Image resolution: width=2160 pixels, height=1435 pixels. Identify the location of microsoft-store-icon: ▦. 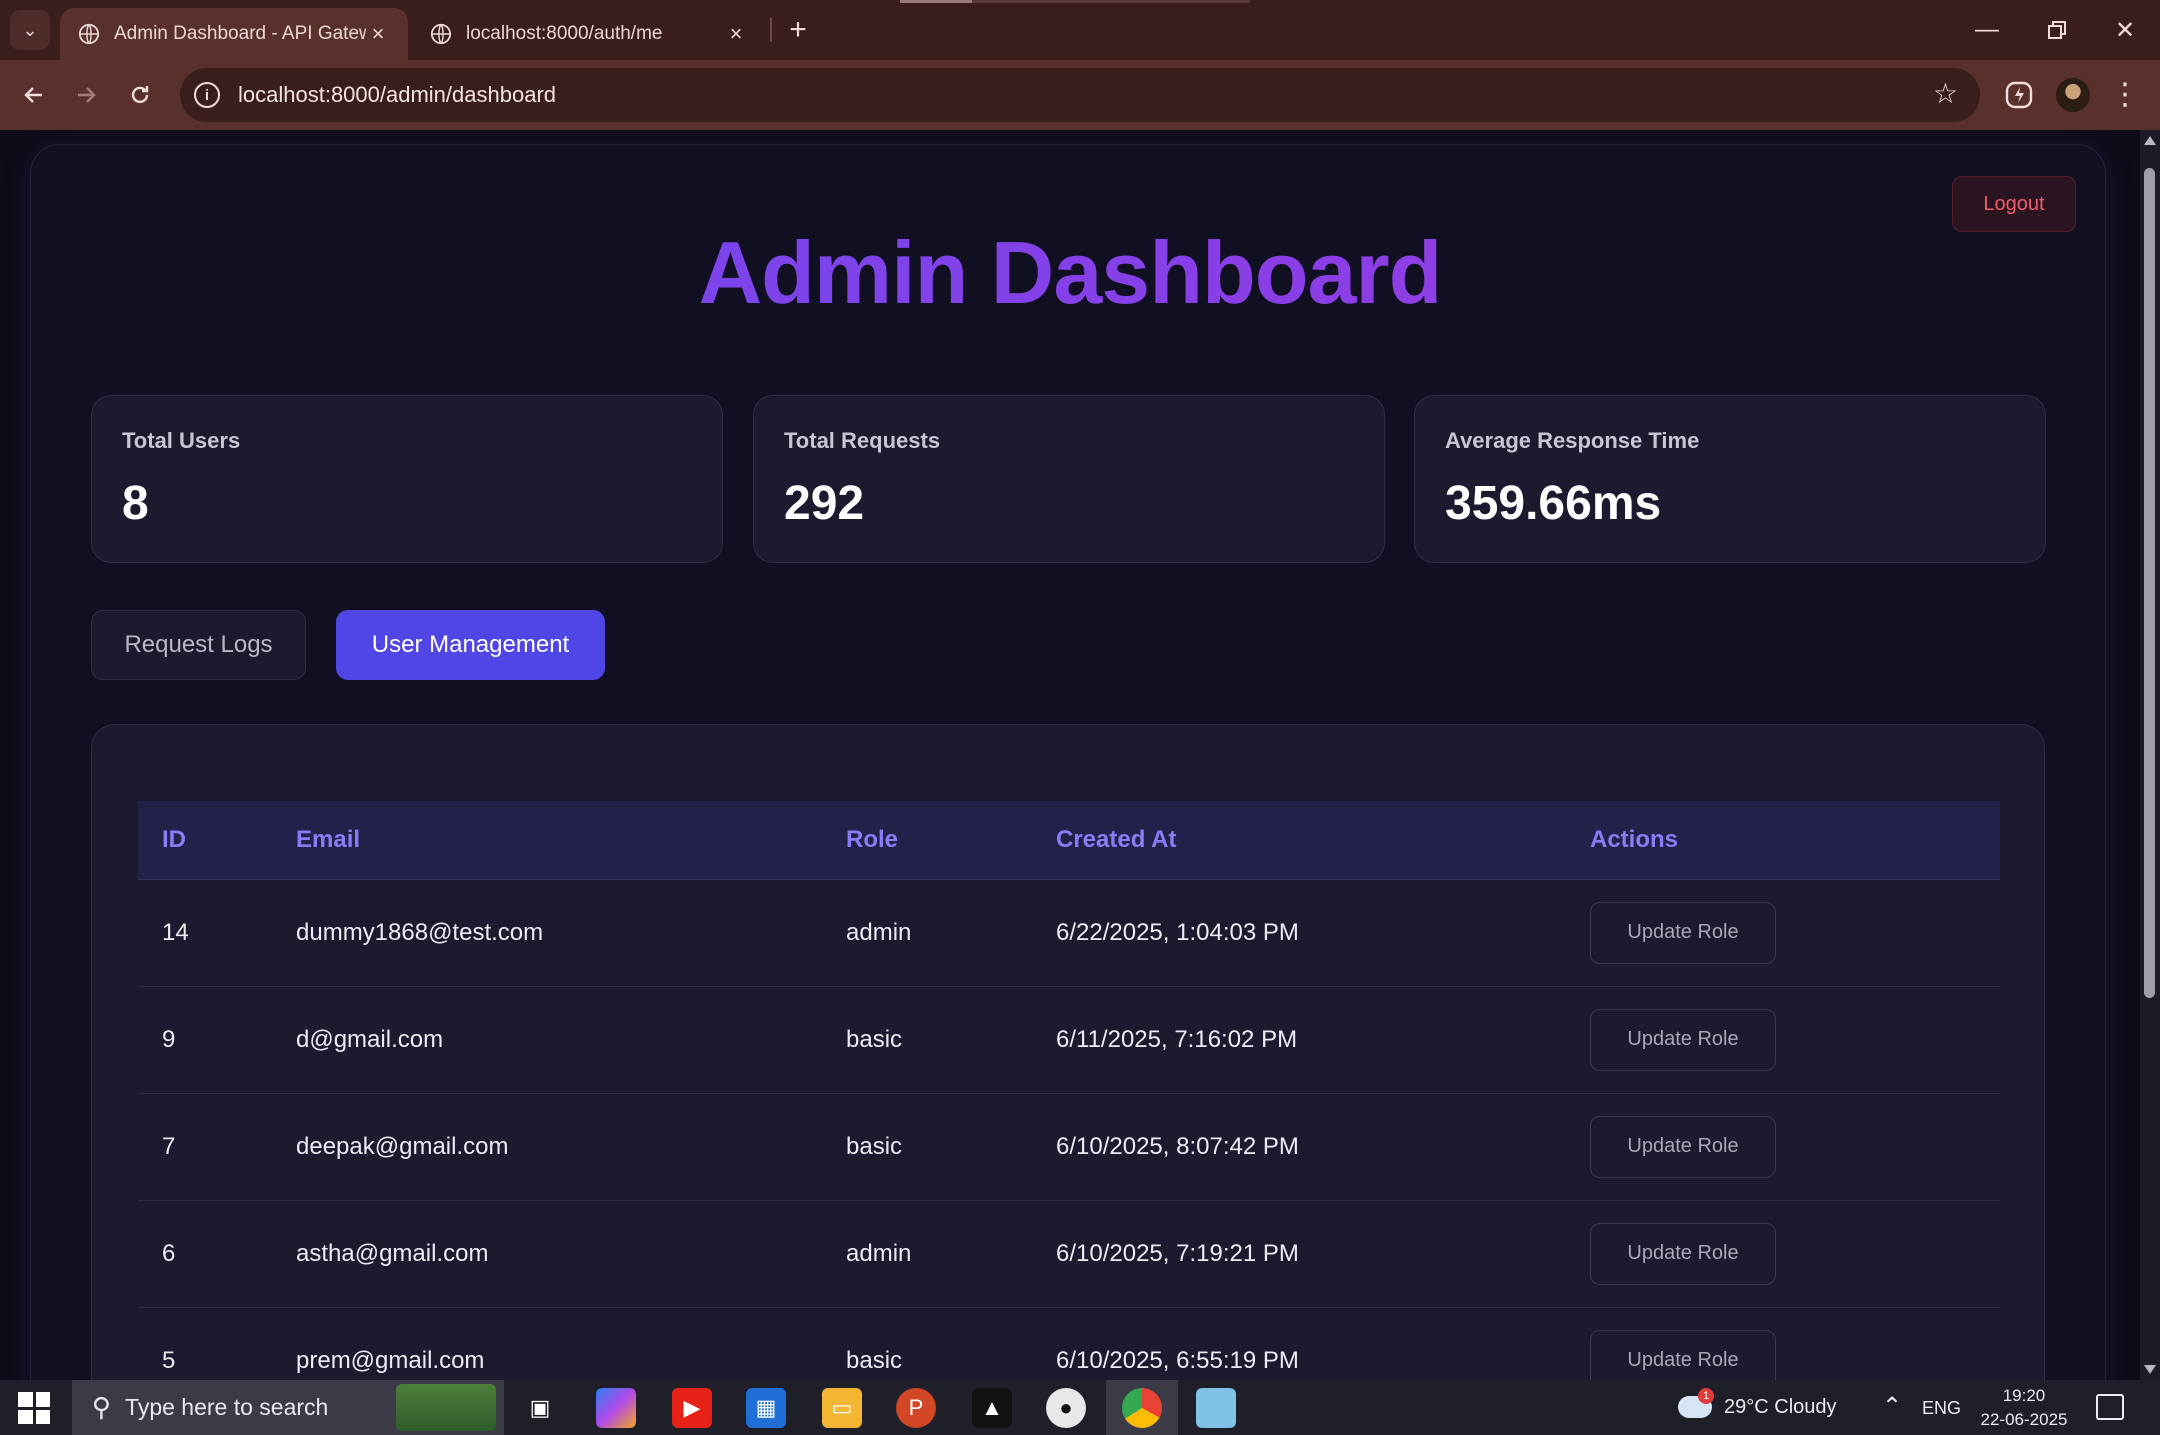
(766, 1408).